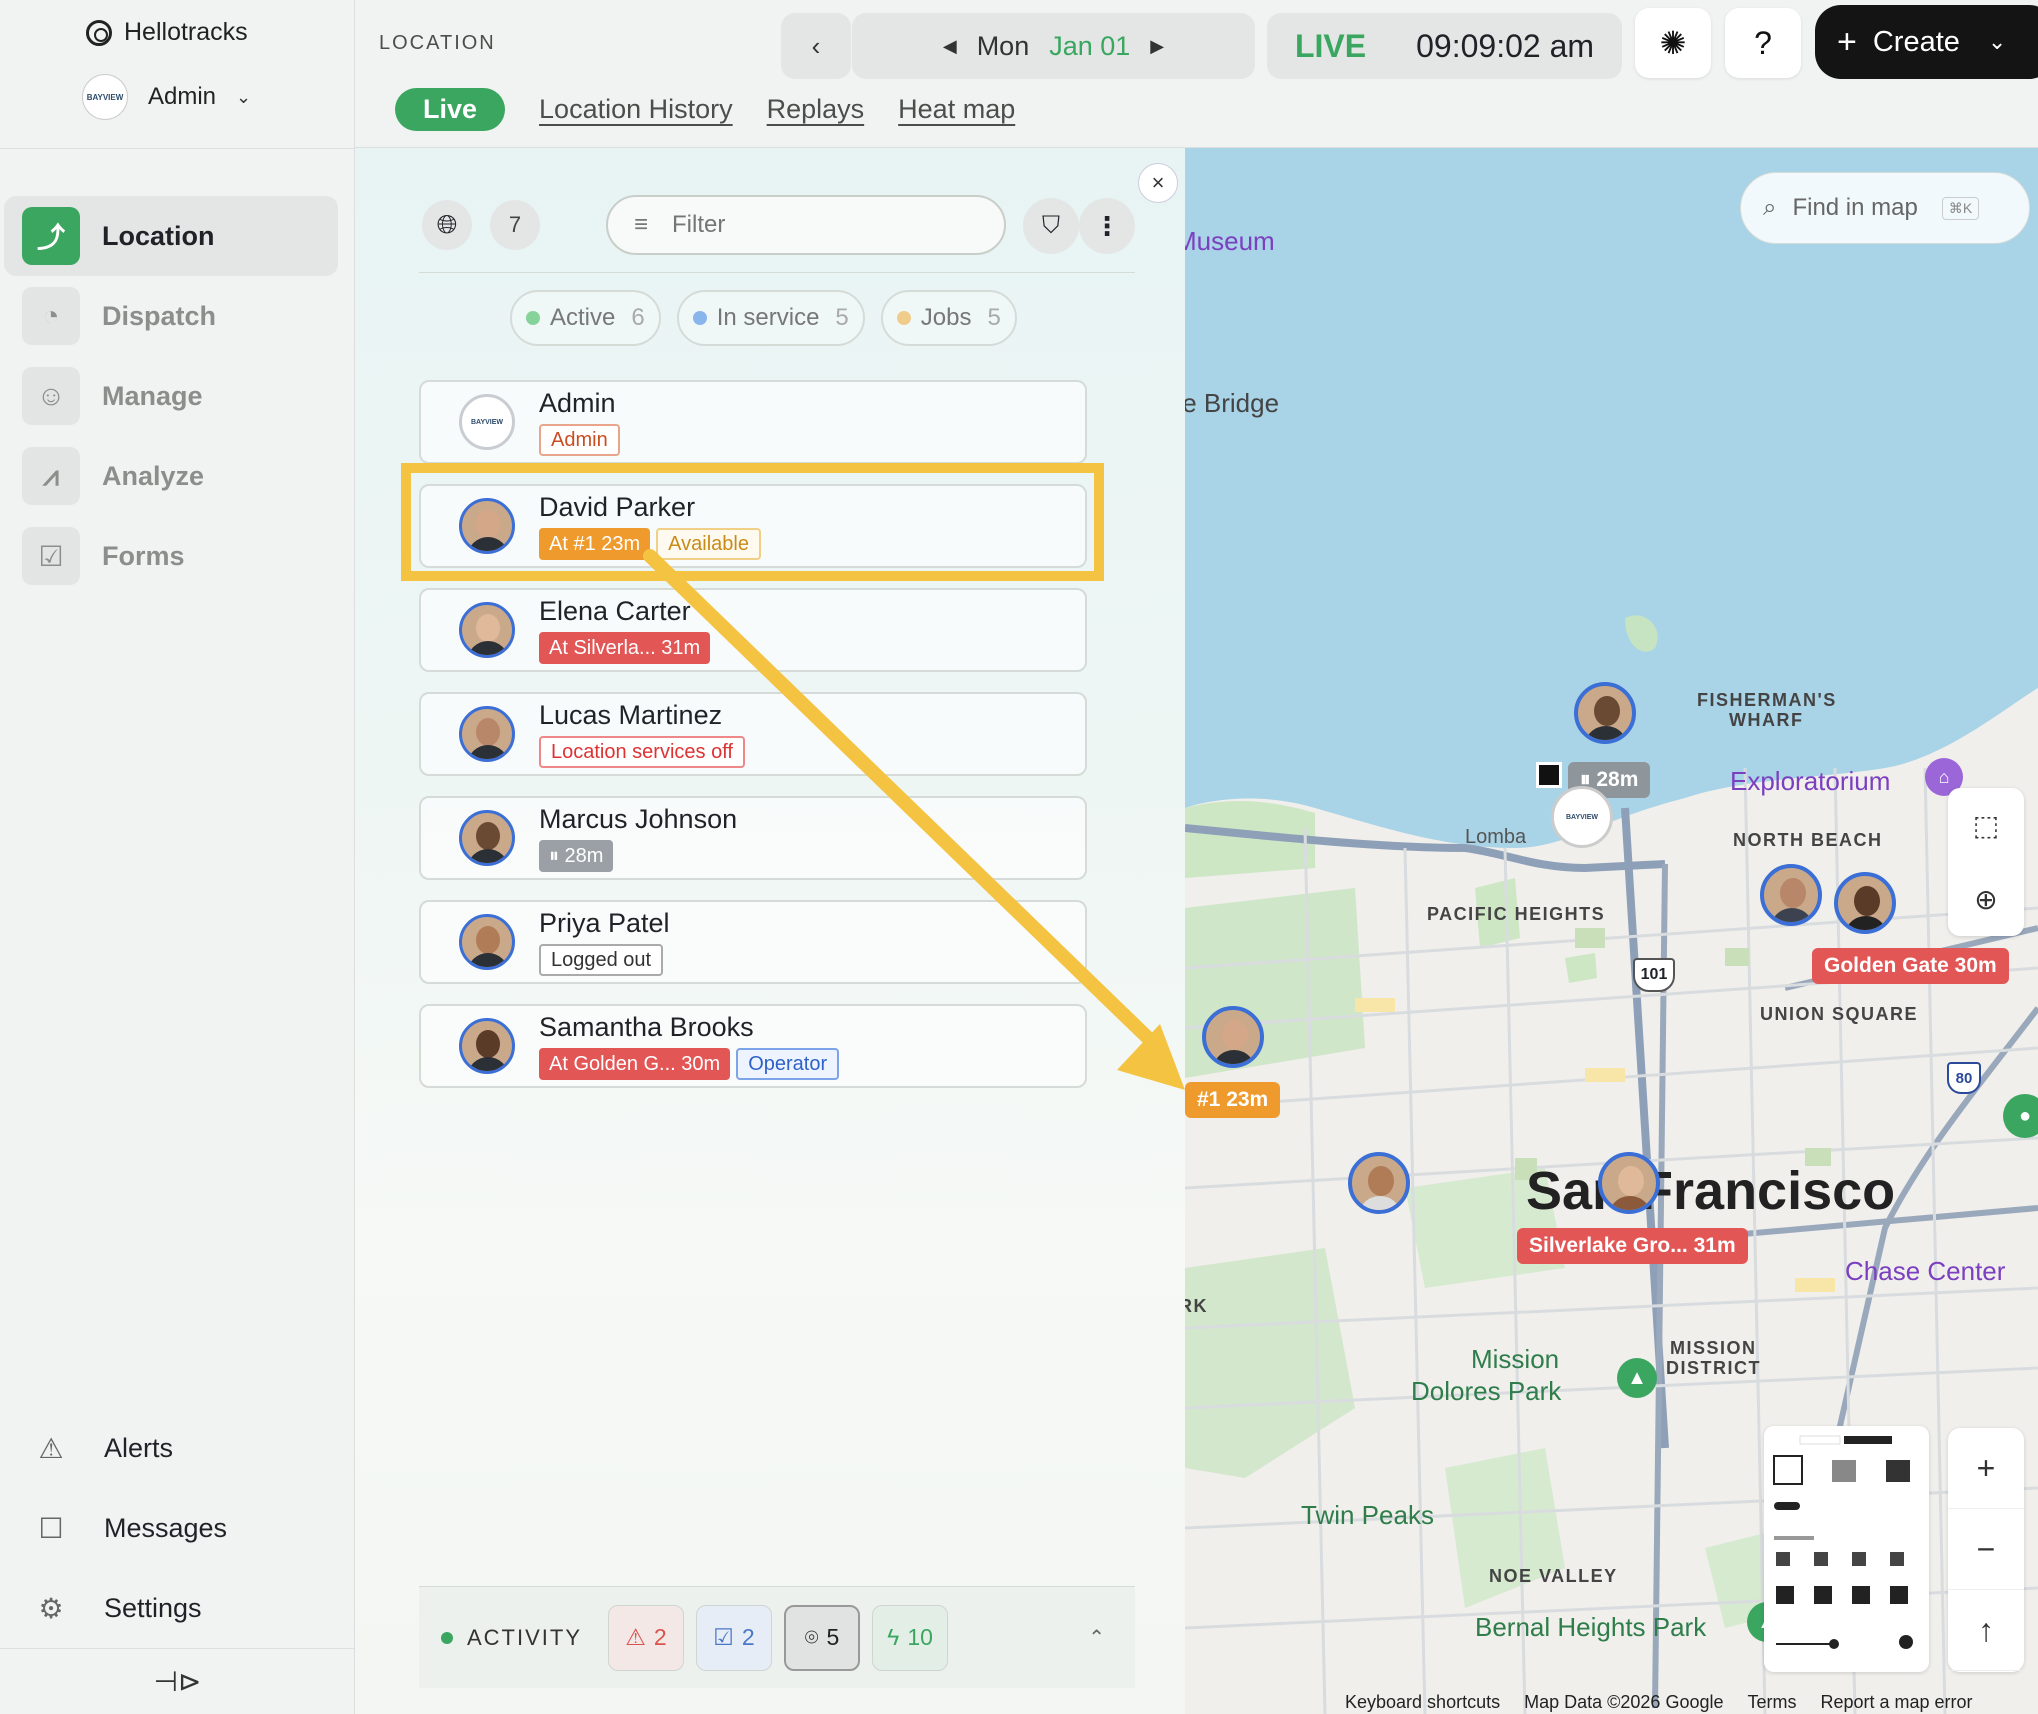  Describe the element at coordinates (1673, 43) in the screenshot. I see `ai-assistant-button: ✺` at that location.